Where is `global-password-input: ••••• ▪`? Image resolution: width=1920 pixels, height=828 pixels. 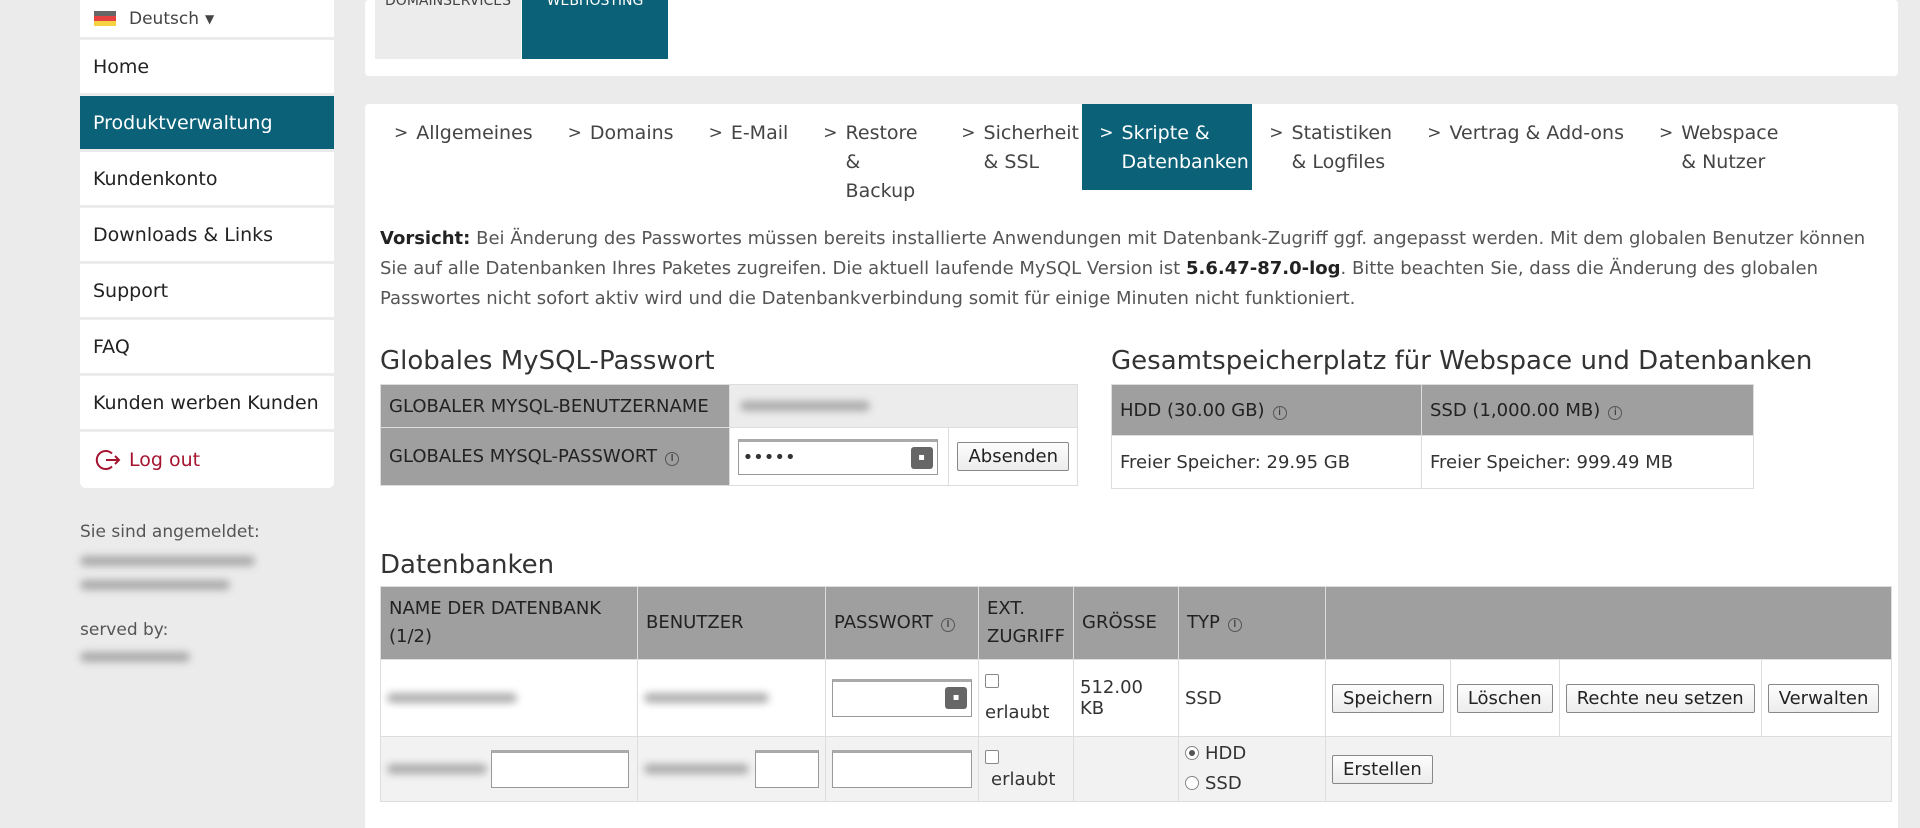 global-password-input: ••••• ▪ is located at coordinates (837, 456).